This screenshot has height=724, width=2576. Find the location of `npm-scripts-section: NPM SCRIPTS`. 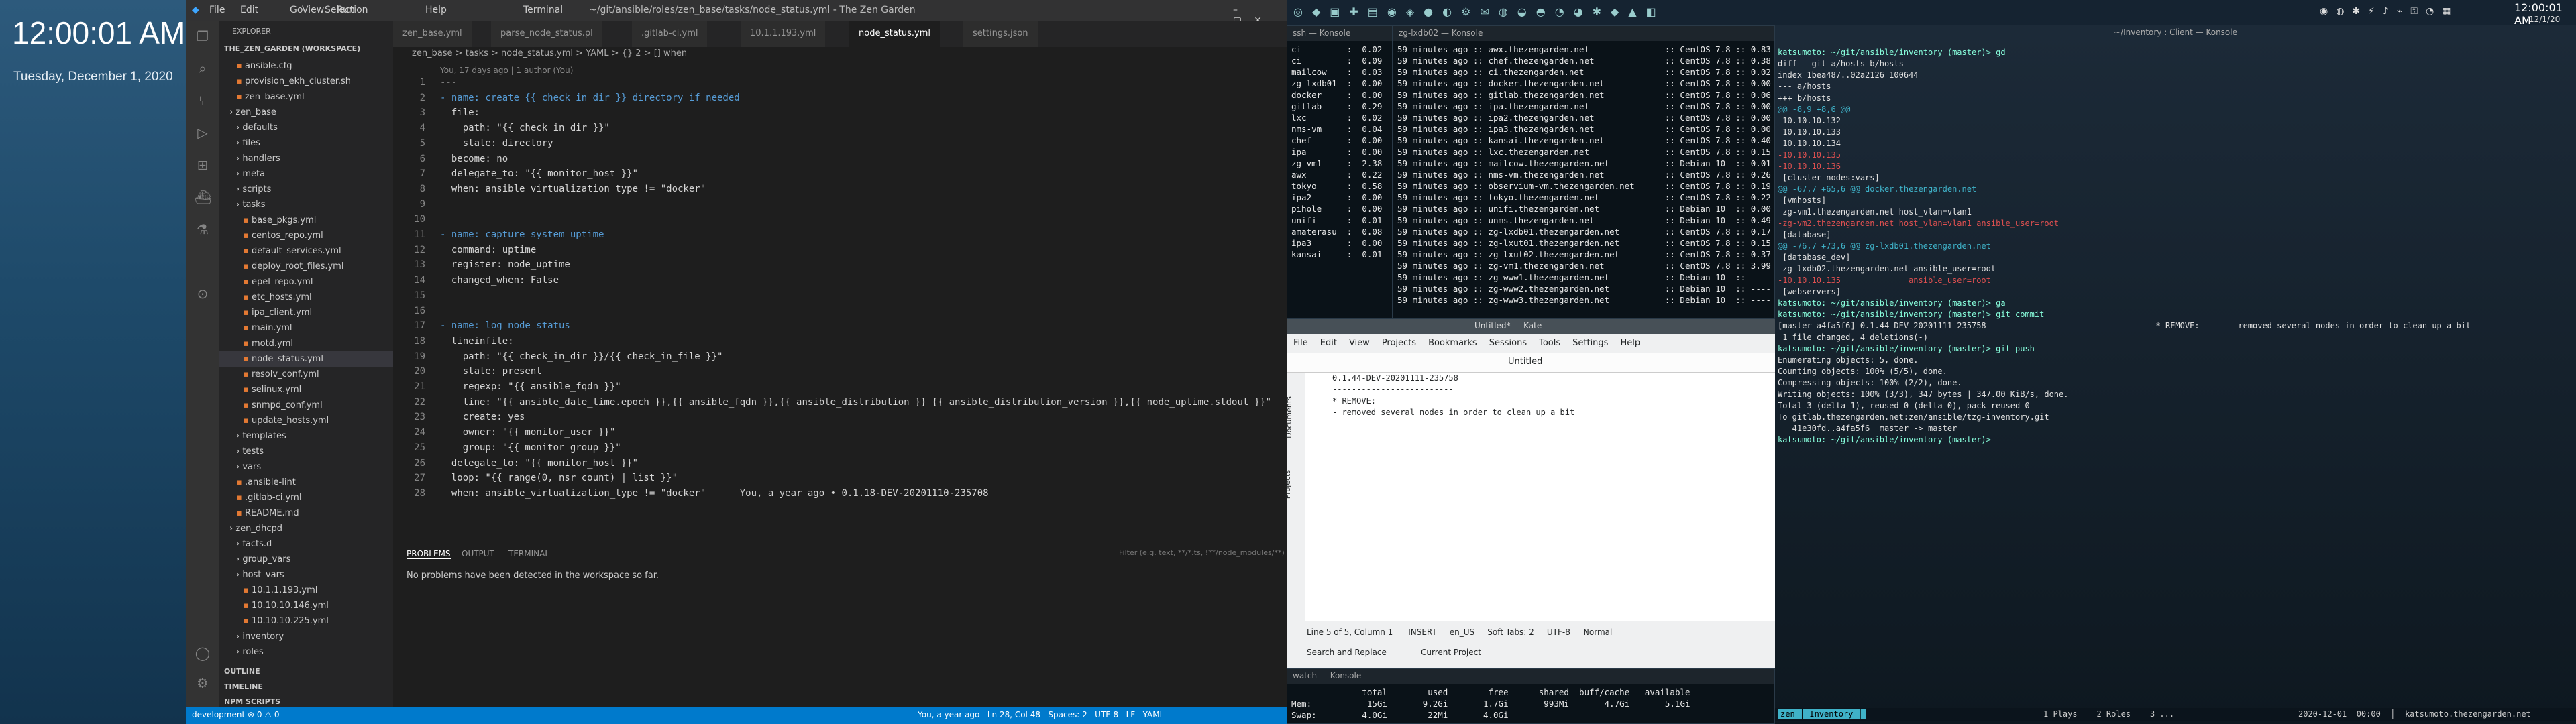

npm-scripts-section: NPM SCRIPTS is located at coordinates (252, 701).